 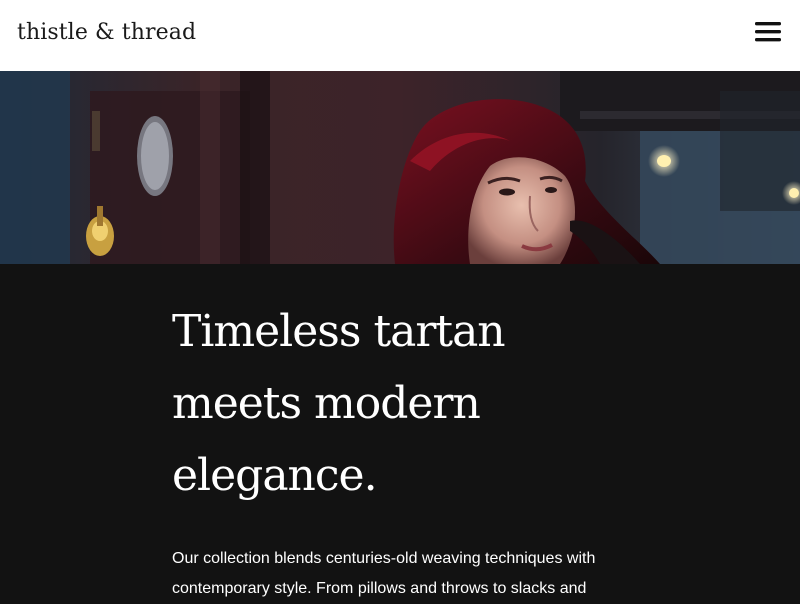 I want to click on brand-logo: thistle & thread, so click(x=106, y=32).